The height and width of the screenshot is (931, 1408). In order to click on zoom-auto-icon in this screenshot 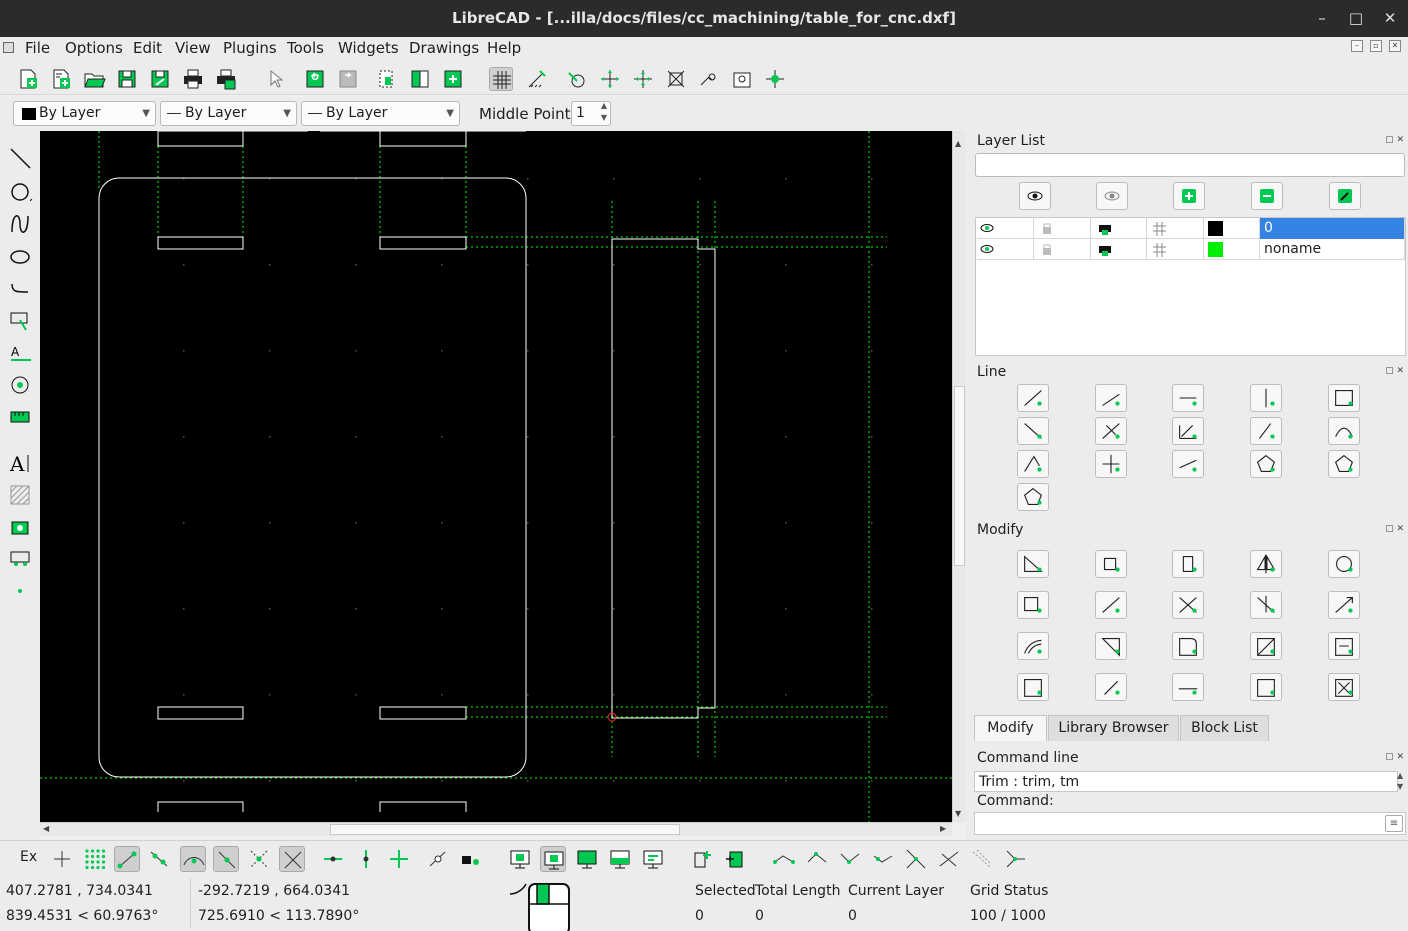, I will do `click(676, 79)`.